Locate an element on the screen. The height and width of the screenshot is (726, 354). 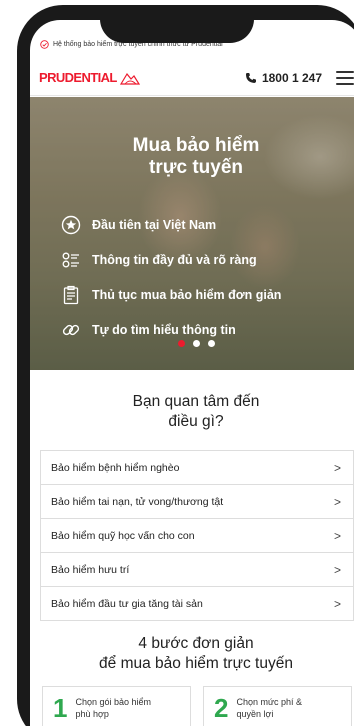
check-circle-icon is located at coordinates (44, 44).